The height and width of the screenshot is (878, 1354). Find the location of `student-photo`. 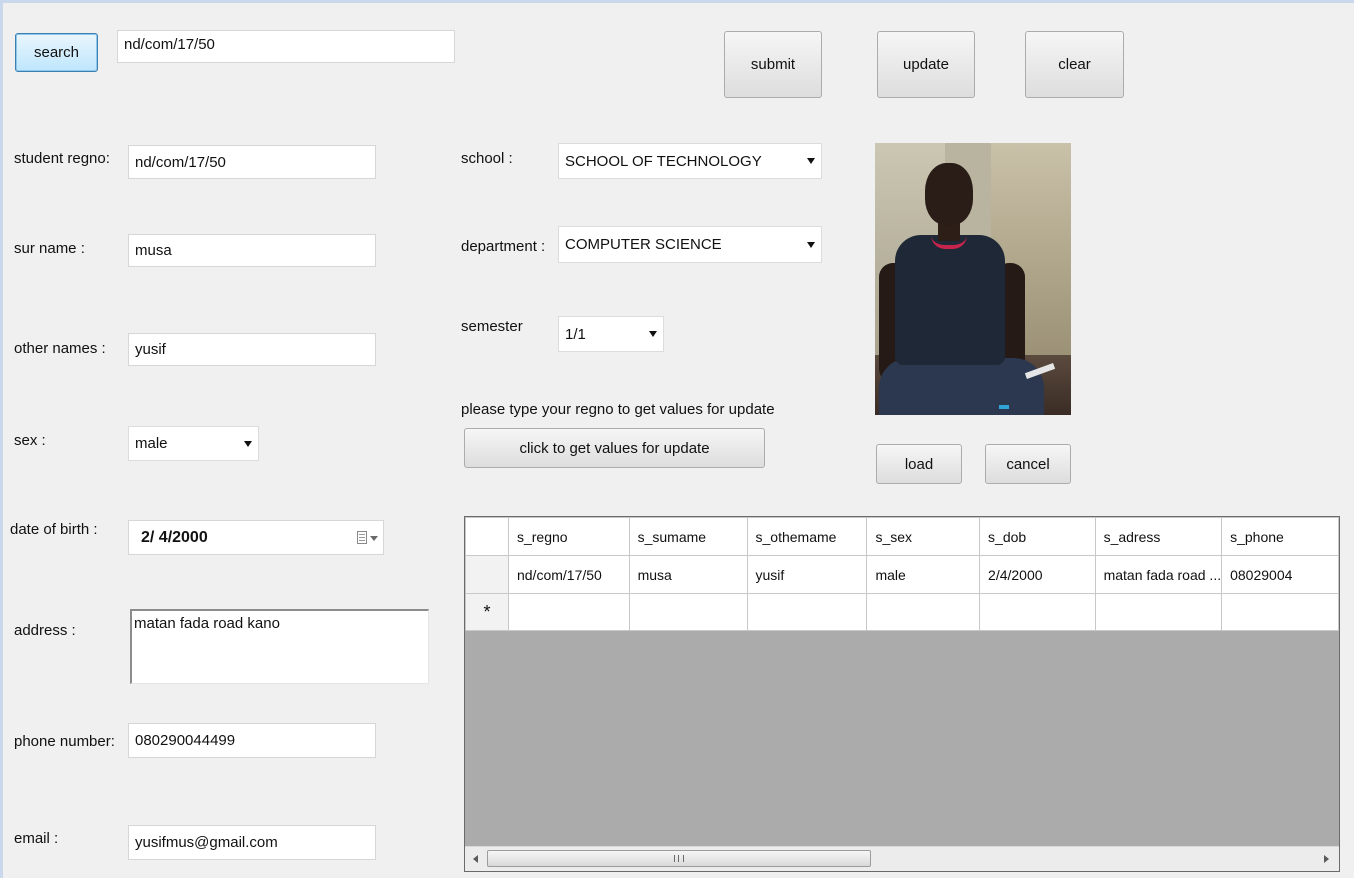

student-photo is located at coordinates (973, 279).